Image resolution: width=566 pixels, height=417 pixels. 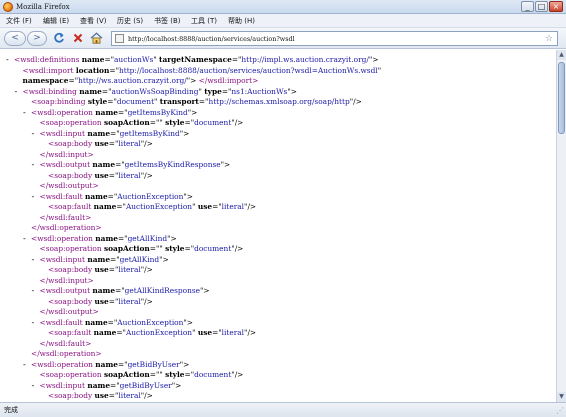 I want to click on scrollbar-thumb, so click(x=561, y=98).